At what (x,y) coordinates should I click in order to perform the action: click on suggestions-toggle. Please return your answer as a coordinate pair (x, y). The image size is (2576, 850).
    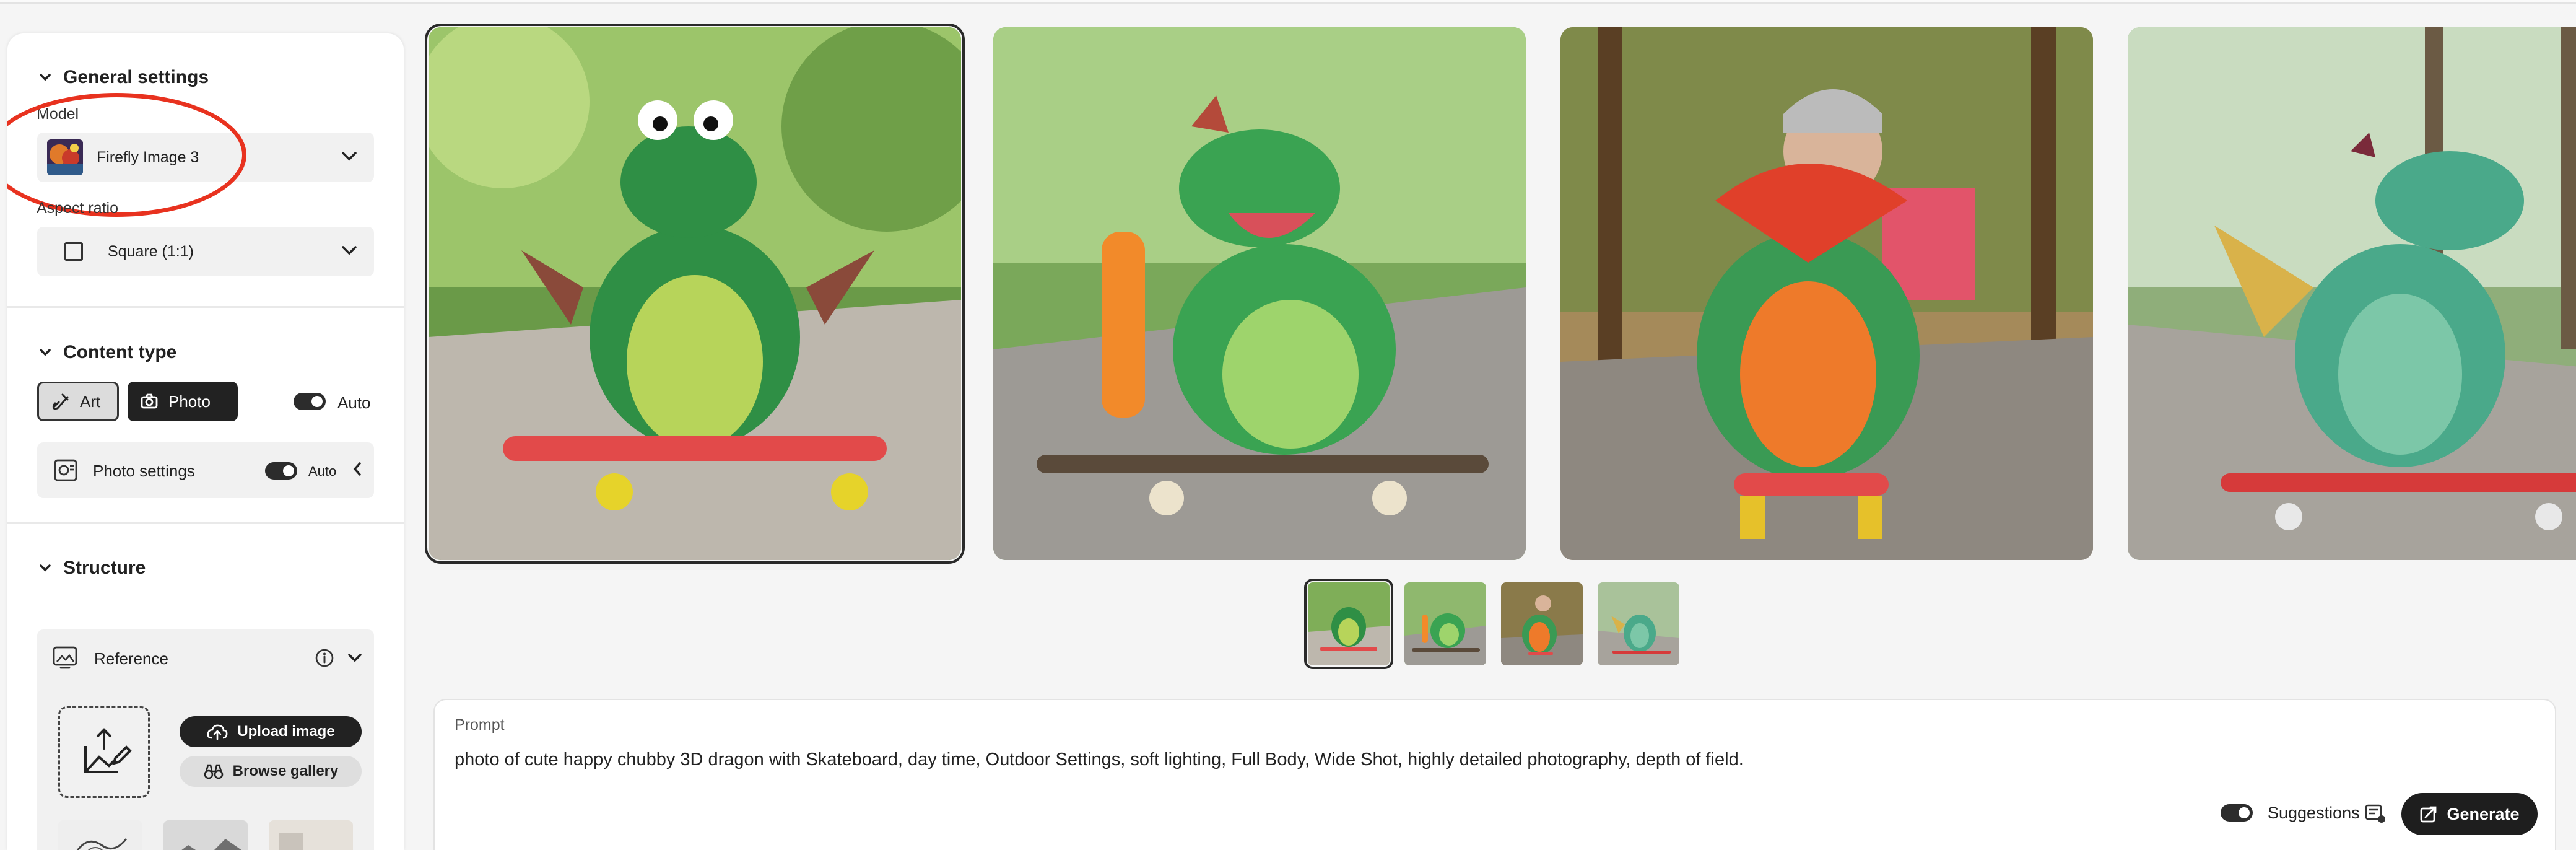
    Looking at the image, I should click on (2237, 813).